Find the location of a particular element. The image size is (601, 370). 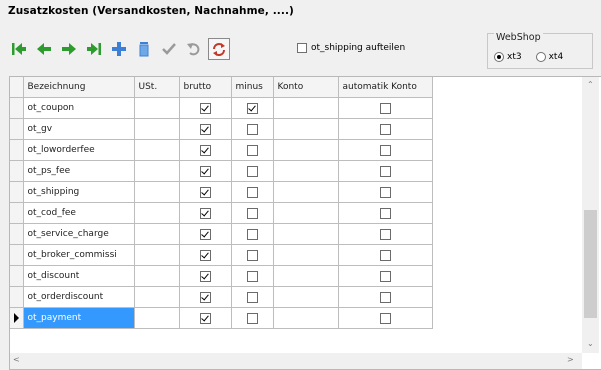

next-record-button is located at coordinates (69, 49).